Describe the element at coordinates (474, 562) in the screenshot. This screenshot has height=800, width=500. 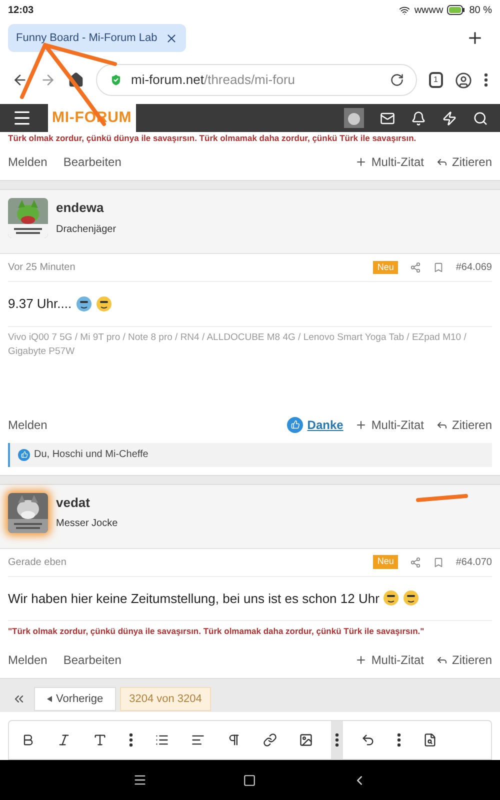
I see `post-number: #64.070` at that location.